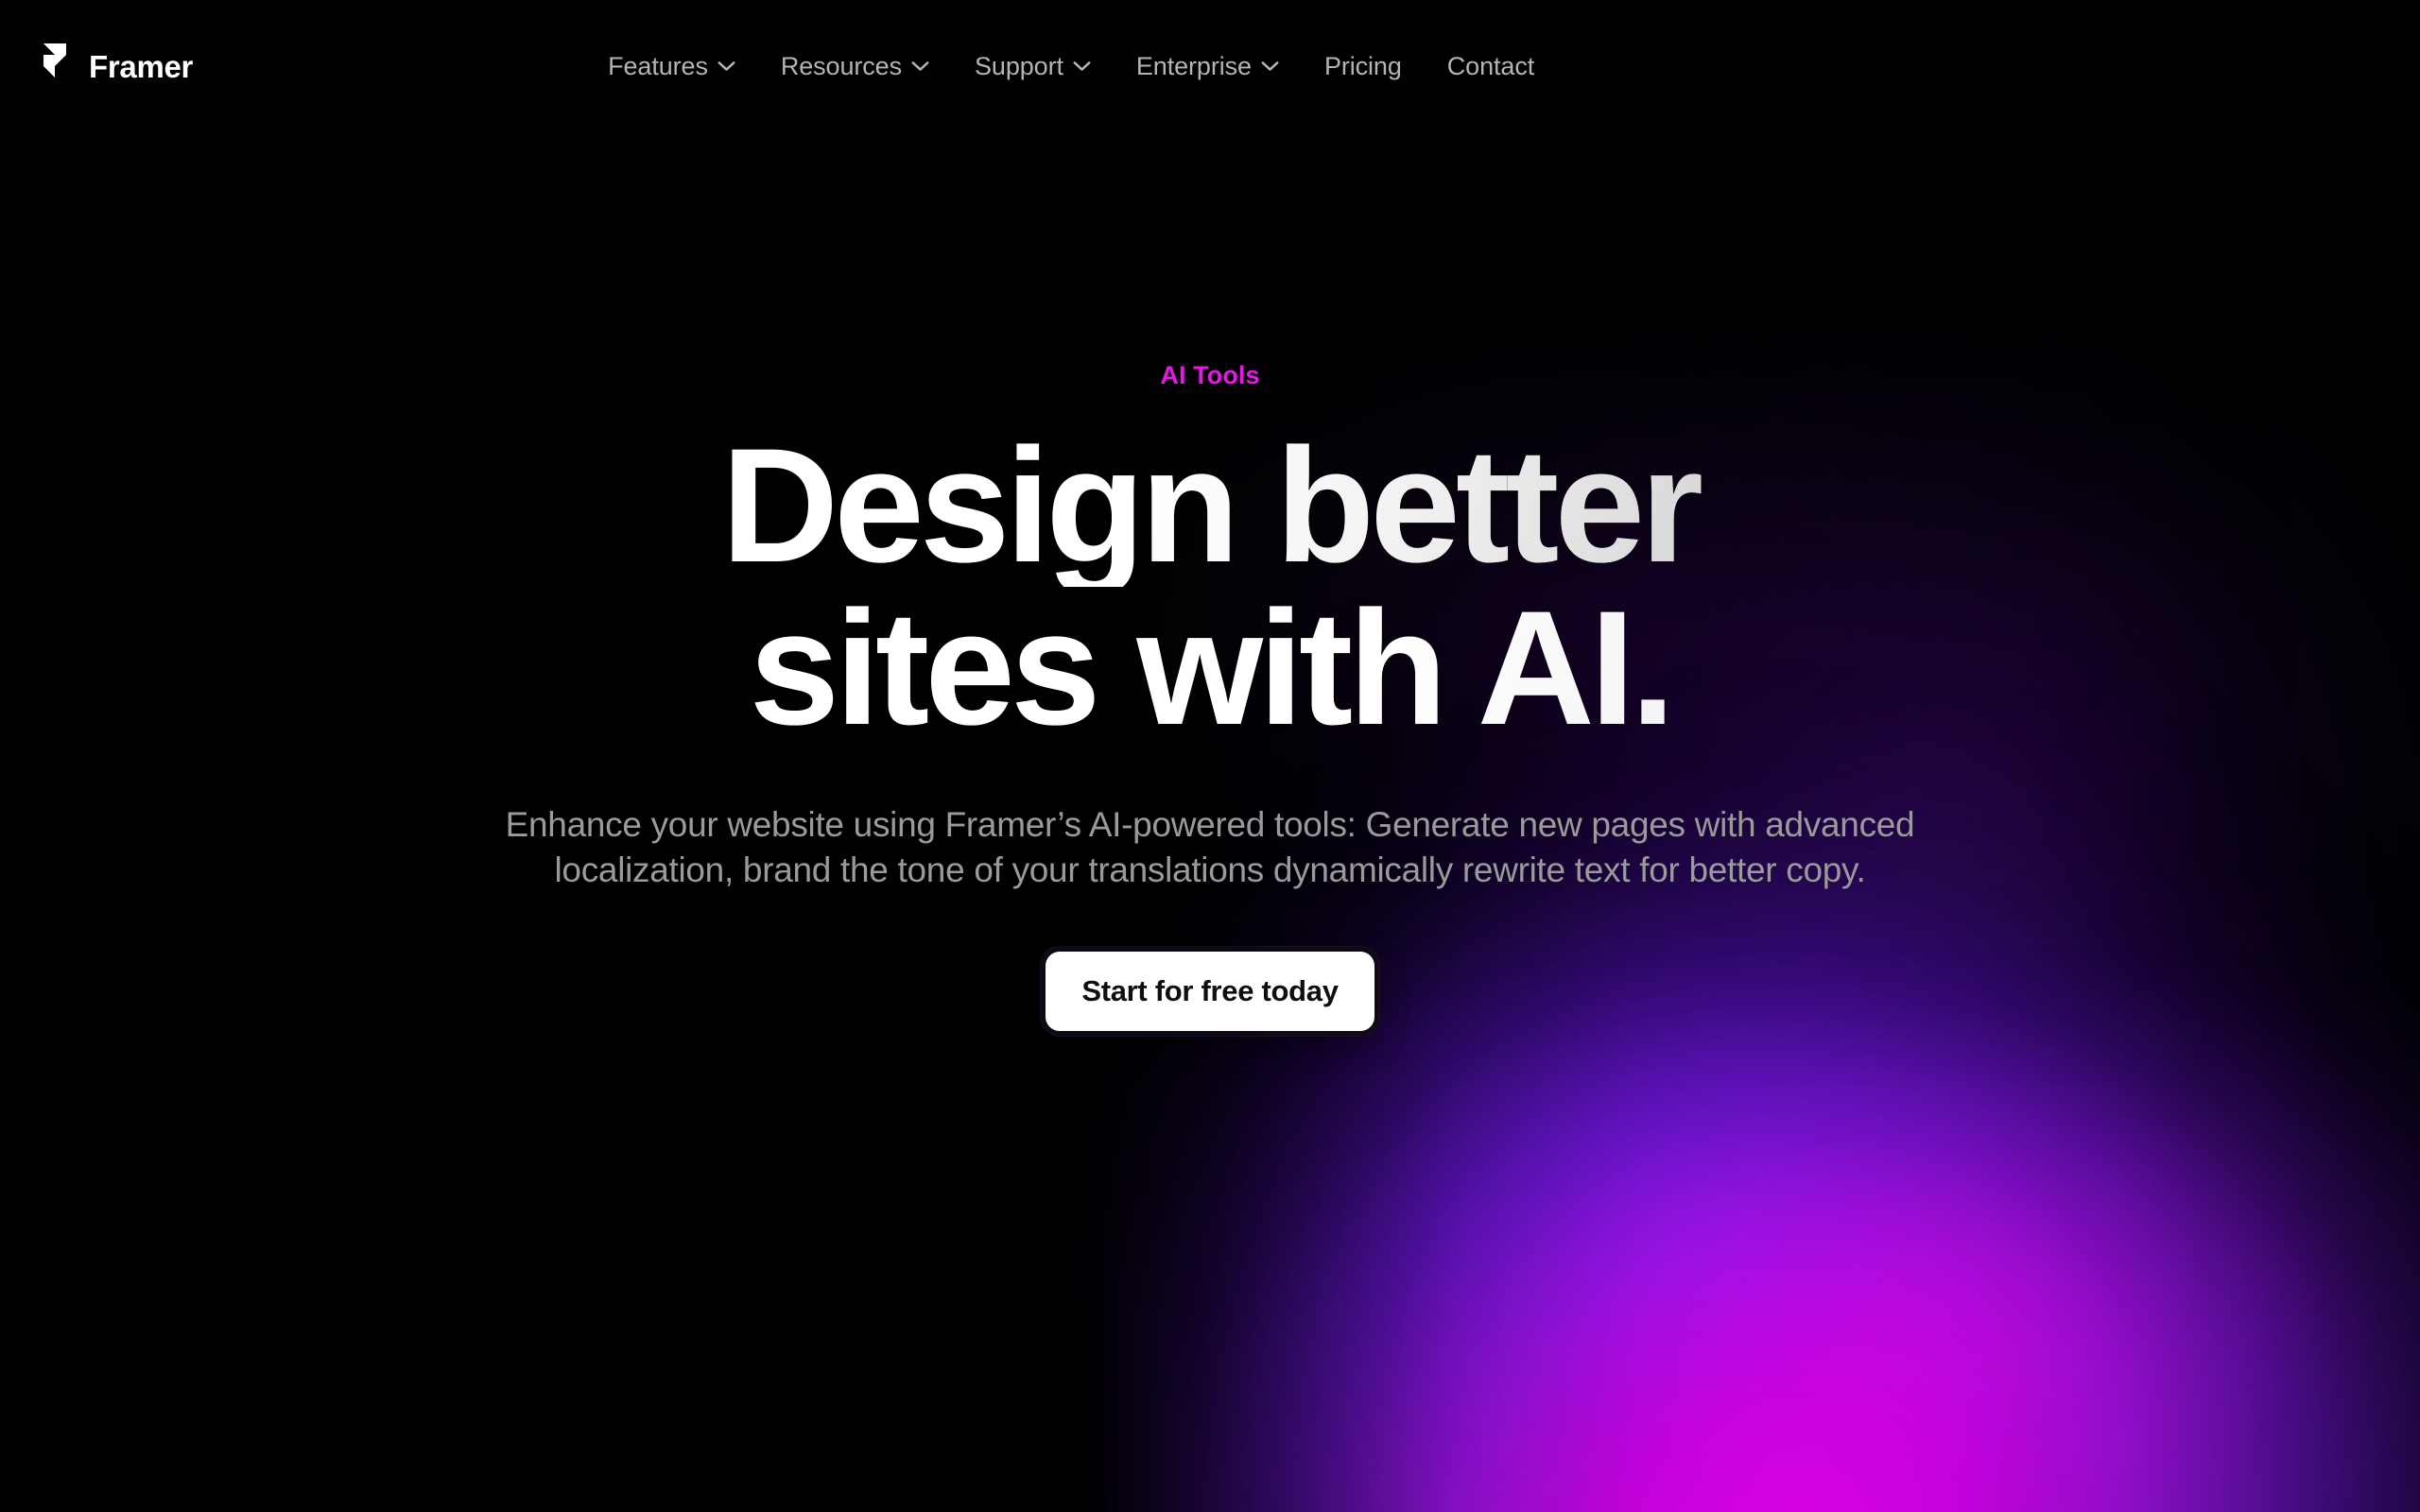 This screenshot has height=1512, width=2420. I want to click on headline-line-1: Design better, so click(1210, 505).